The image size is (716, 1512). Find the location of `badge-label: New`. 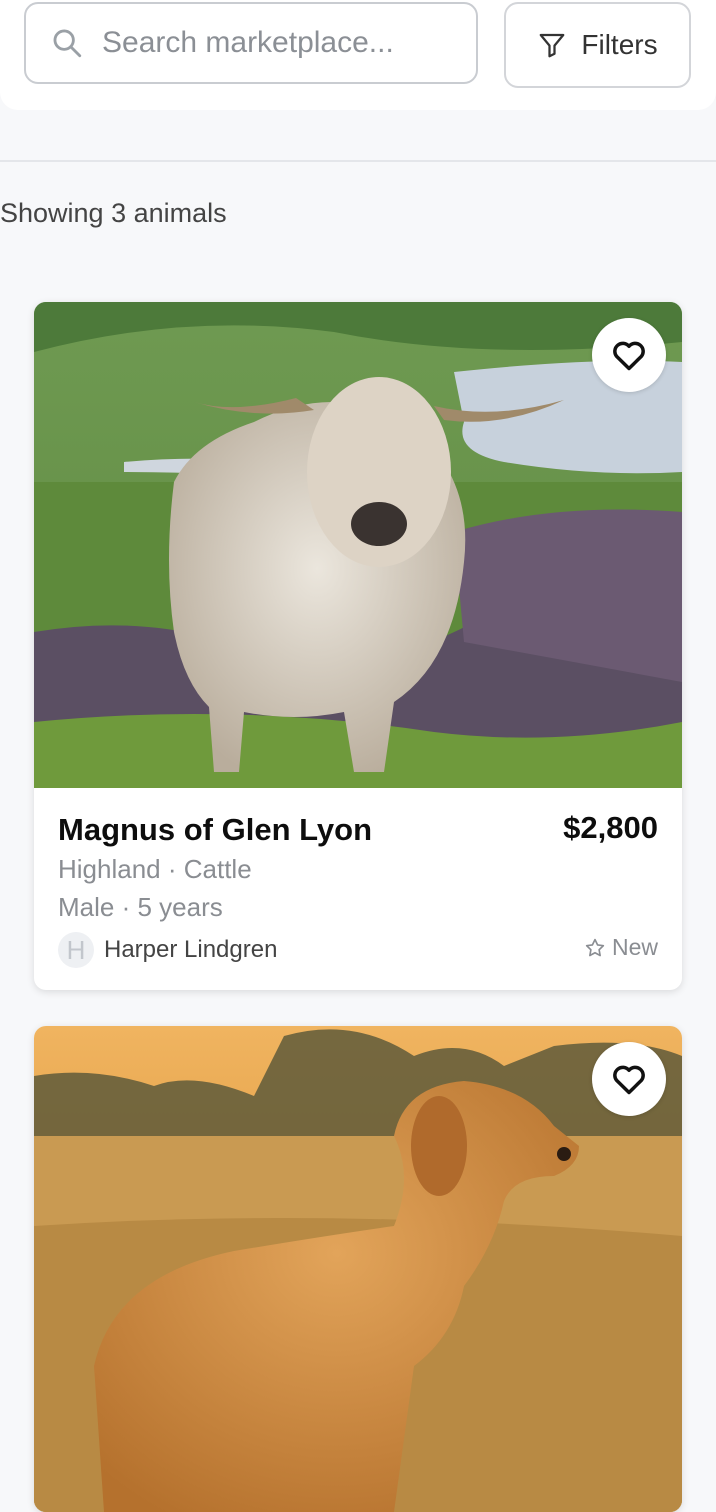

badge-label: New is located at coordinates (634, 947).